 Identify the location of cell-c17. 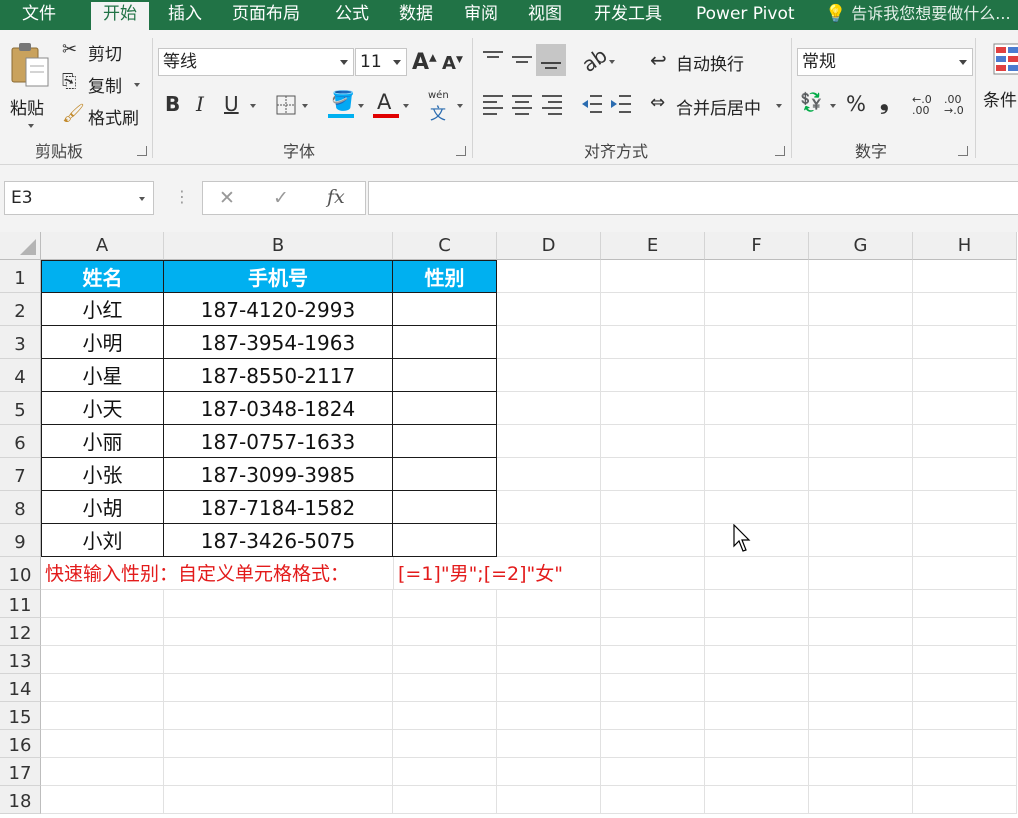
(445, 772).